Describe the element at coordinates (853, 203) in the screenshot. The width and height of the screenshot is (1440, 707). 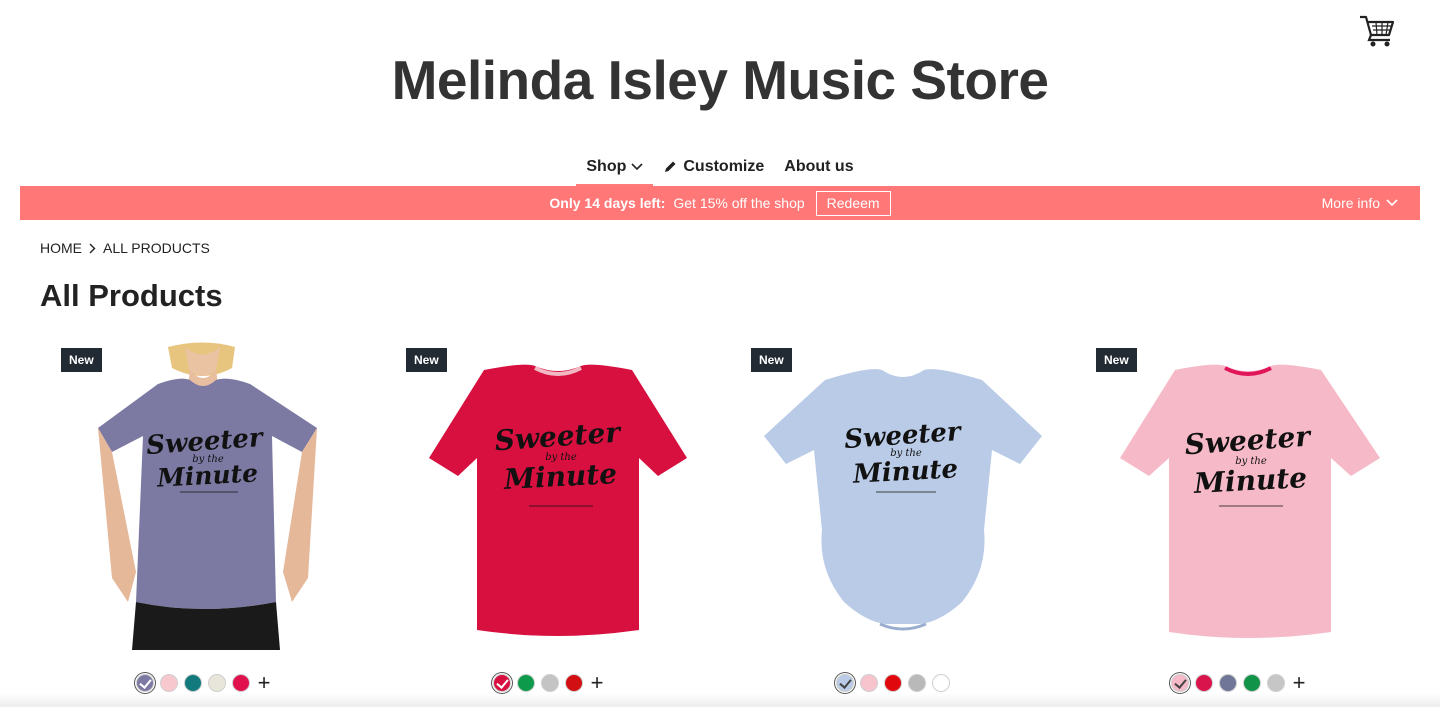
I see `redeem-button: Redeem` at that location.